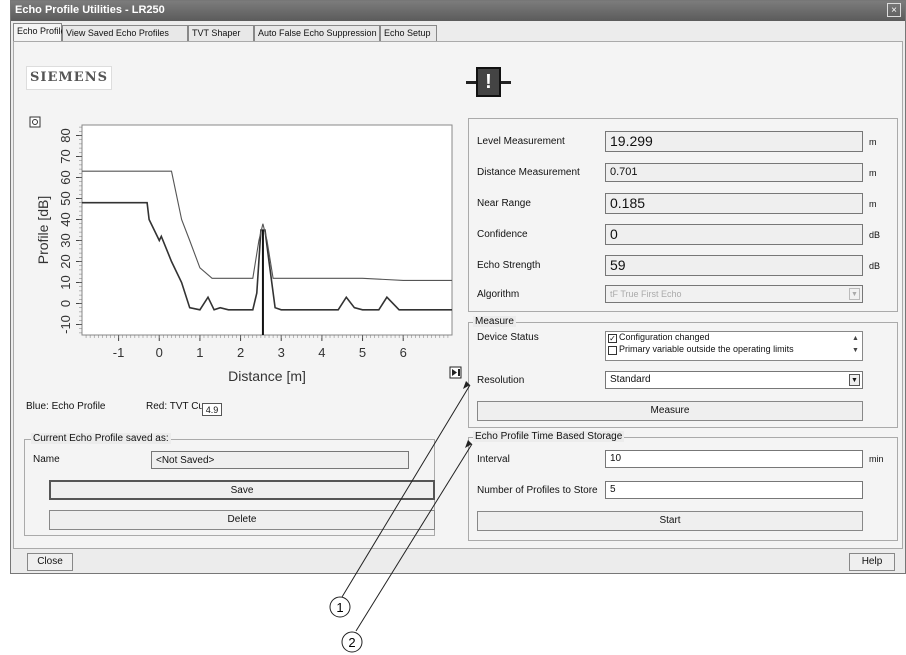 The width and height of the screenshot is (906, 655). What do you see at coordinates (267, 376) in the screenshot?
I see `x-axis-label: Distance [m]` at bounding box center [267, 376].